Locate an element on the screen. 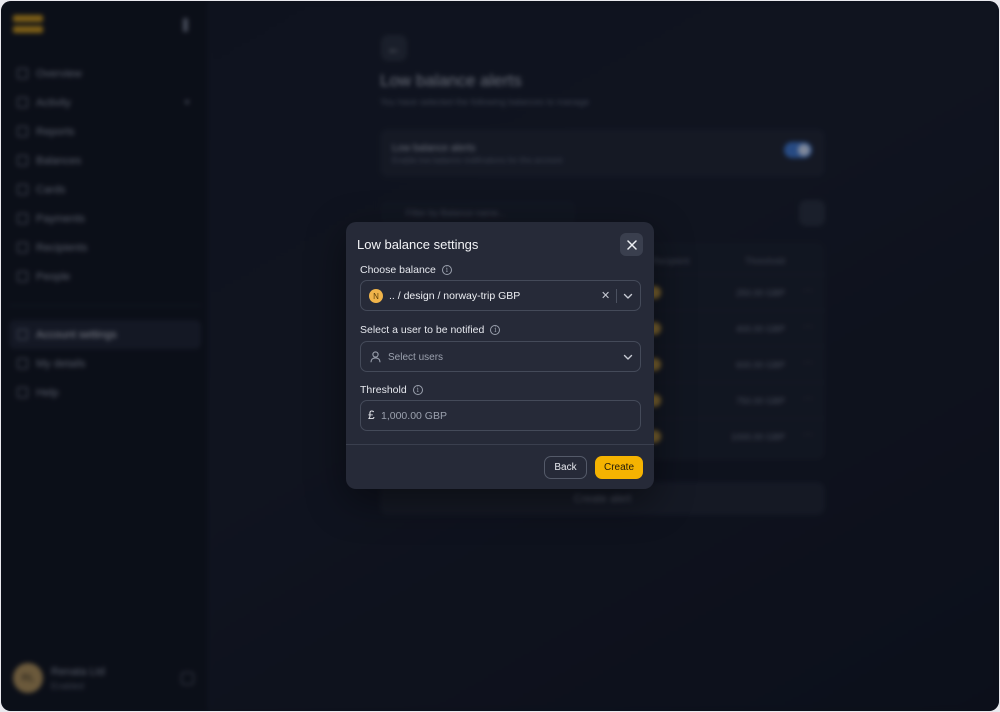 The image size is (1000, 712). choose-balance-label-text: Choose balance is located at coordinates (398, 270).